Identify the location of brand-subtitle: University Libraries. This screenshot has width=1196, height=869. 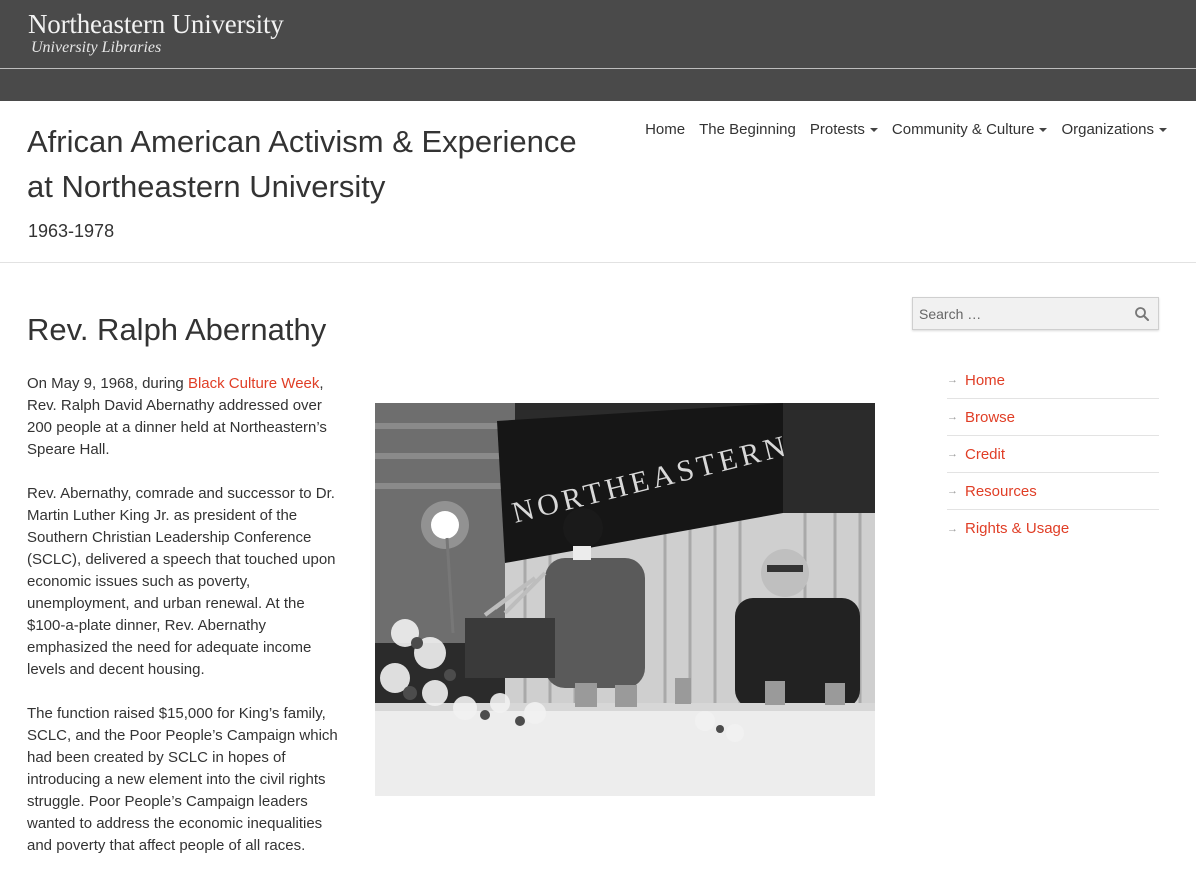
(96, 47).